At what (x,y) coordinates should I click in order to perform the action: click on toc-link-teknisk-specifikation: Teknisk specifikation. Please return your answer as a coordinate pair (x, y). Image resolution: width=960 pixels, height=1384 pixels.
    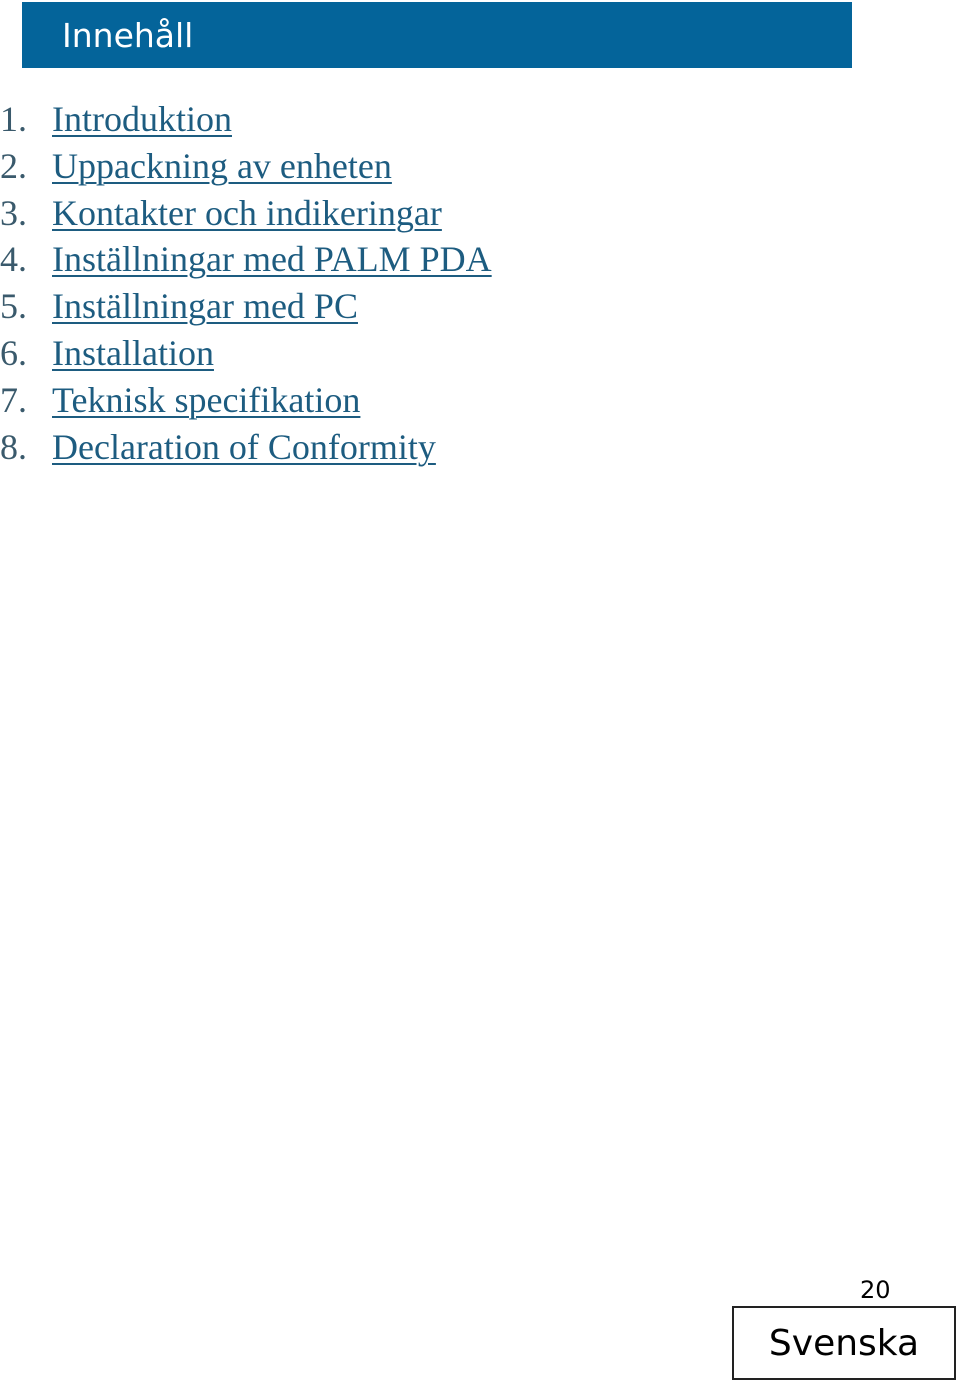
    Looking at the image, I should click on (206, 400).